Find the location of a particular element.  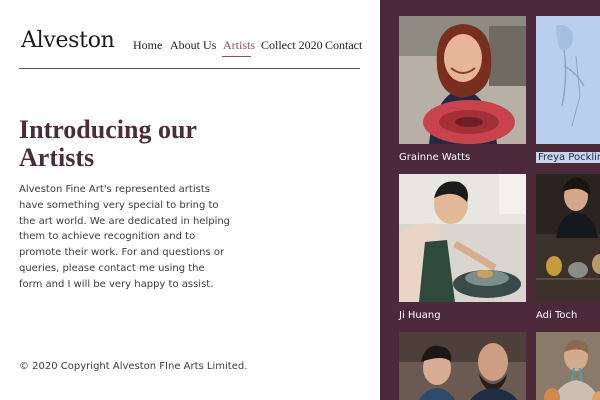

site-logo: Alveston is located at coordinates (68, 40).